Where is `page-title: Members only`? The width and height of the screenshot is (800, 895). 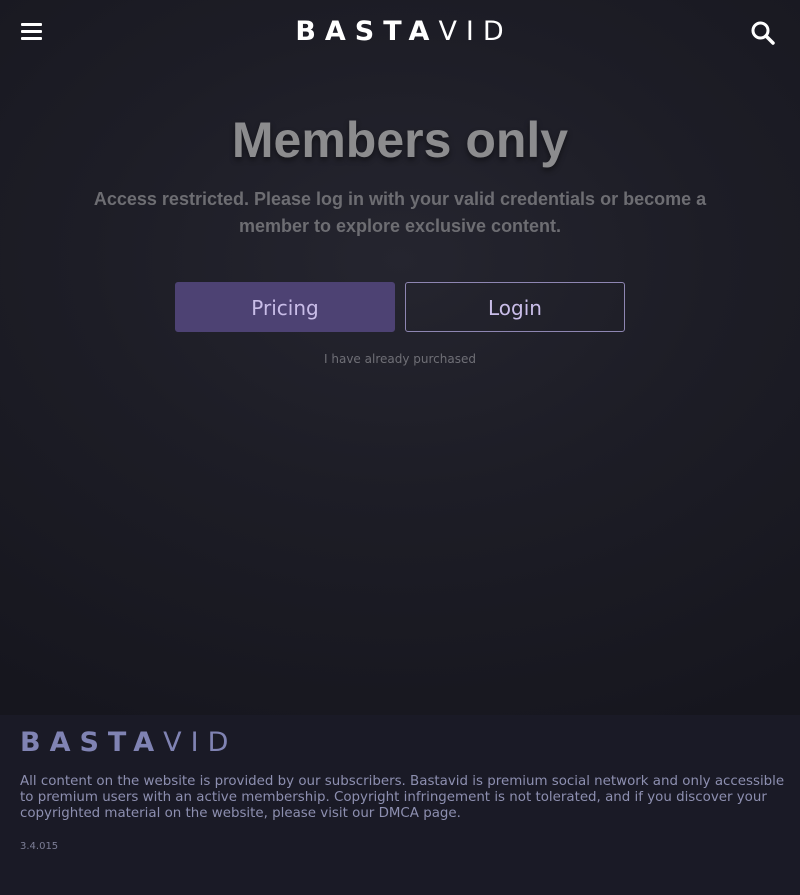 page-title: Members only is located at coordinates (400, 140).